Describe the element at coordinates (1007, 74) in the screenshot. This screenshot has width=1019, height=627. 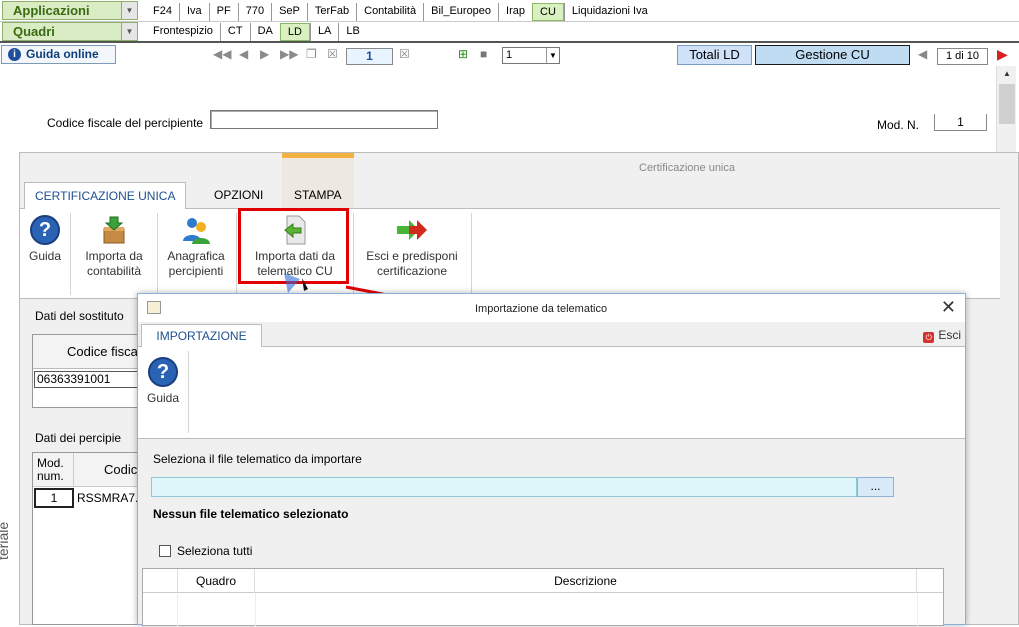
I see `scroll-up-icon: ▲` at that location.